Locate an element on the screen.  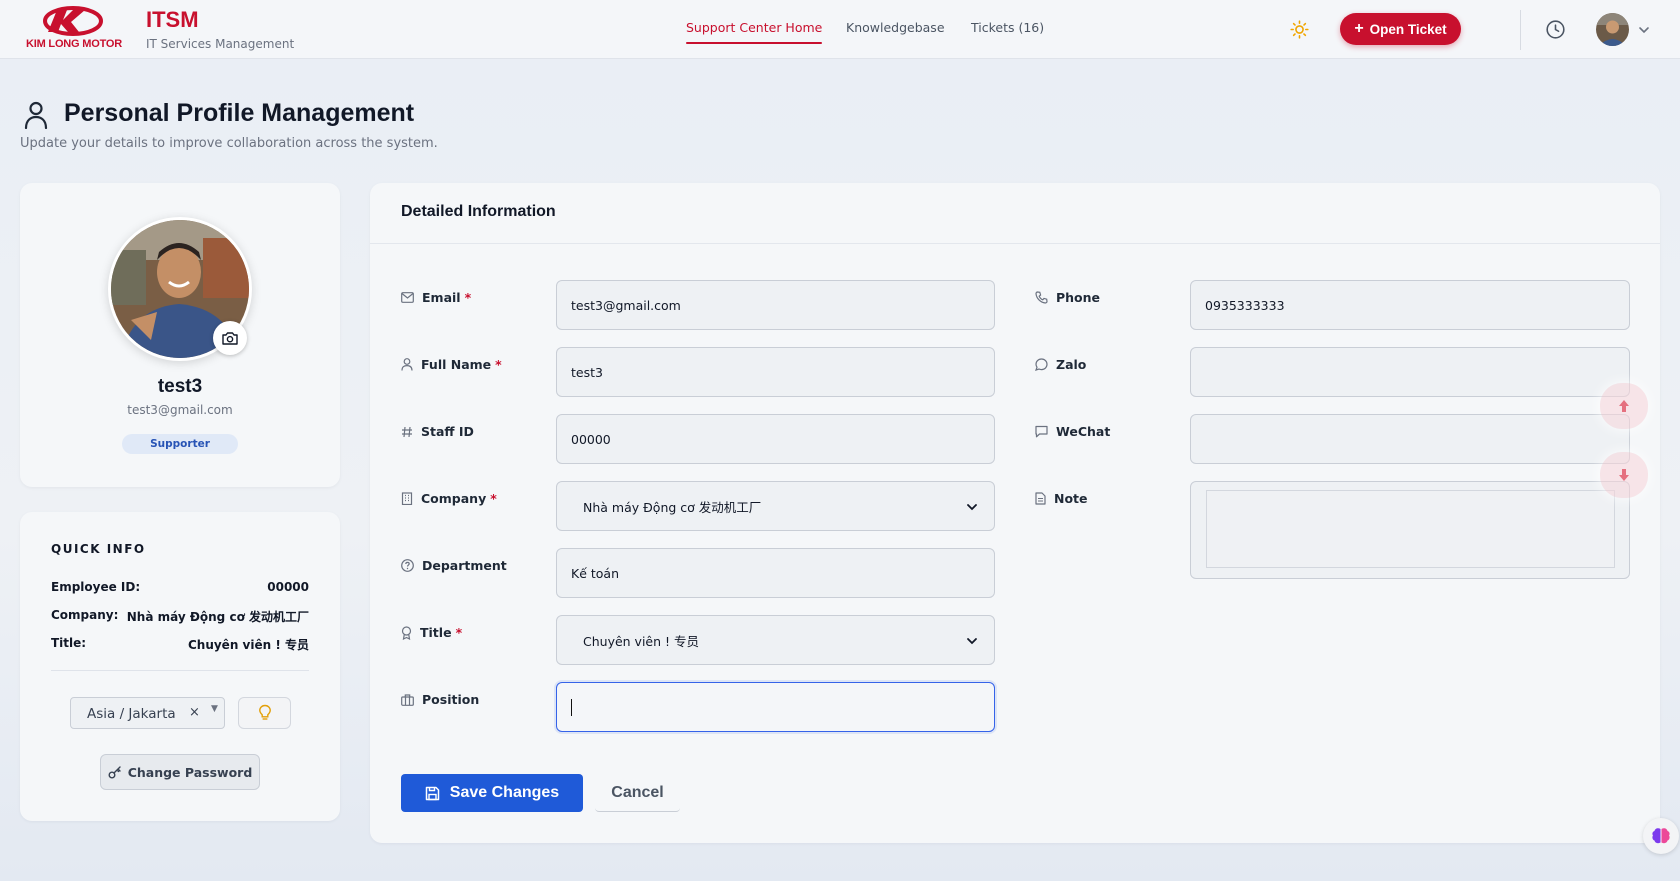
staff-id-field: 00000 is located at coordinates (775, 439).